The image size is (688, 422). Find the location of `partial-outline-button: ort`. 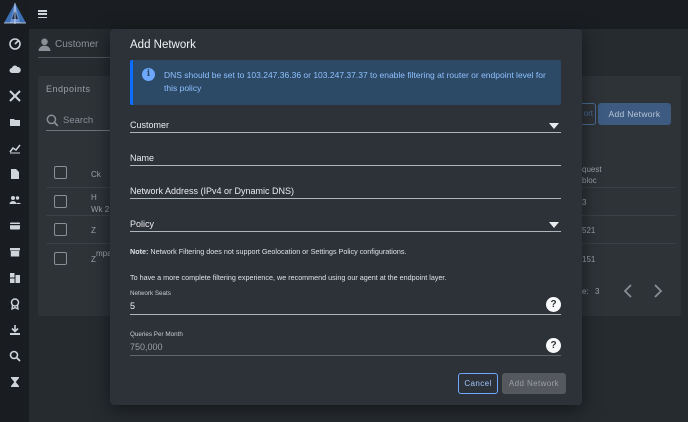

partial-outline-button: ort is located at coordinates (588, 114).